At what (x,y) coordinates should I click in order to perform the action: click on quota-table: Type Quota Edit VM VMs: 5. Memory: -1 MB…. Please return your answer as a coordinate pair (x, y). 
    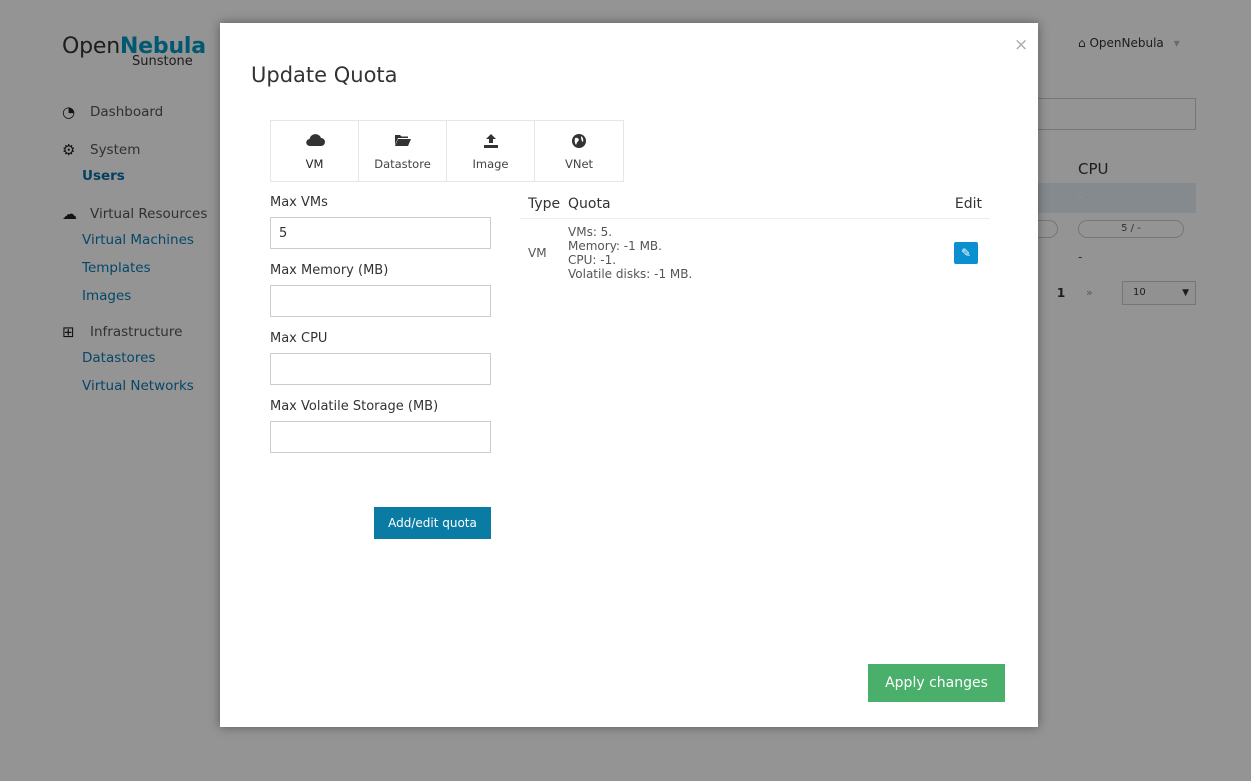
    Looking at the image, I should click on (755, 235).